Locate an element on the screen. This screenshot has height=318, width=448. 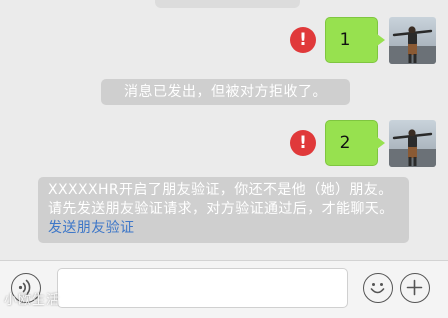
send-verification-link: 发送朋友验证 is located at coordinates (91, 228).